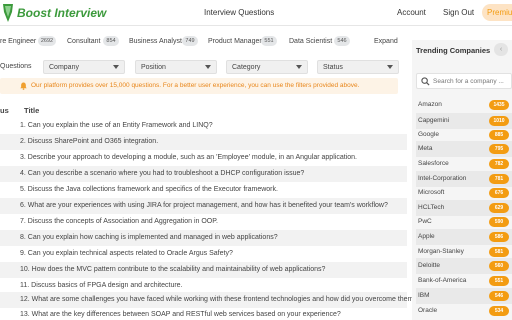 The width and height of the screenshot is (512, 320). I want to click on company-name: Morgan-Stanley, so click(441, 251).